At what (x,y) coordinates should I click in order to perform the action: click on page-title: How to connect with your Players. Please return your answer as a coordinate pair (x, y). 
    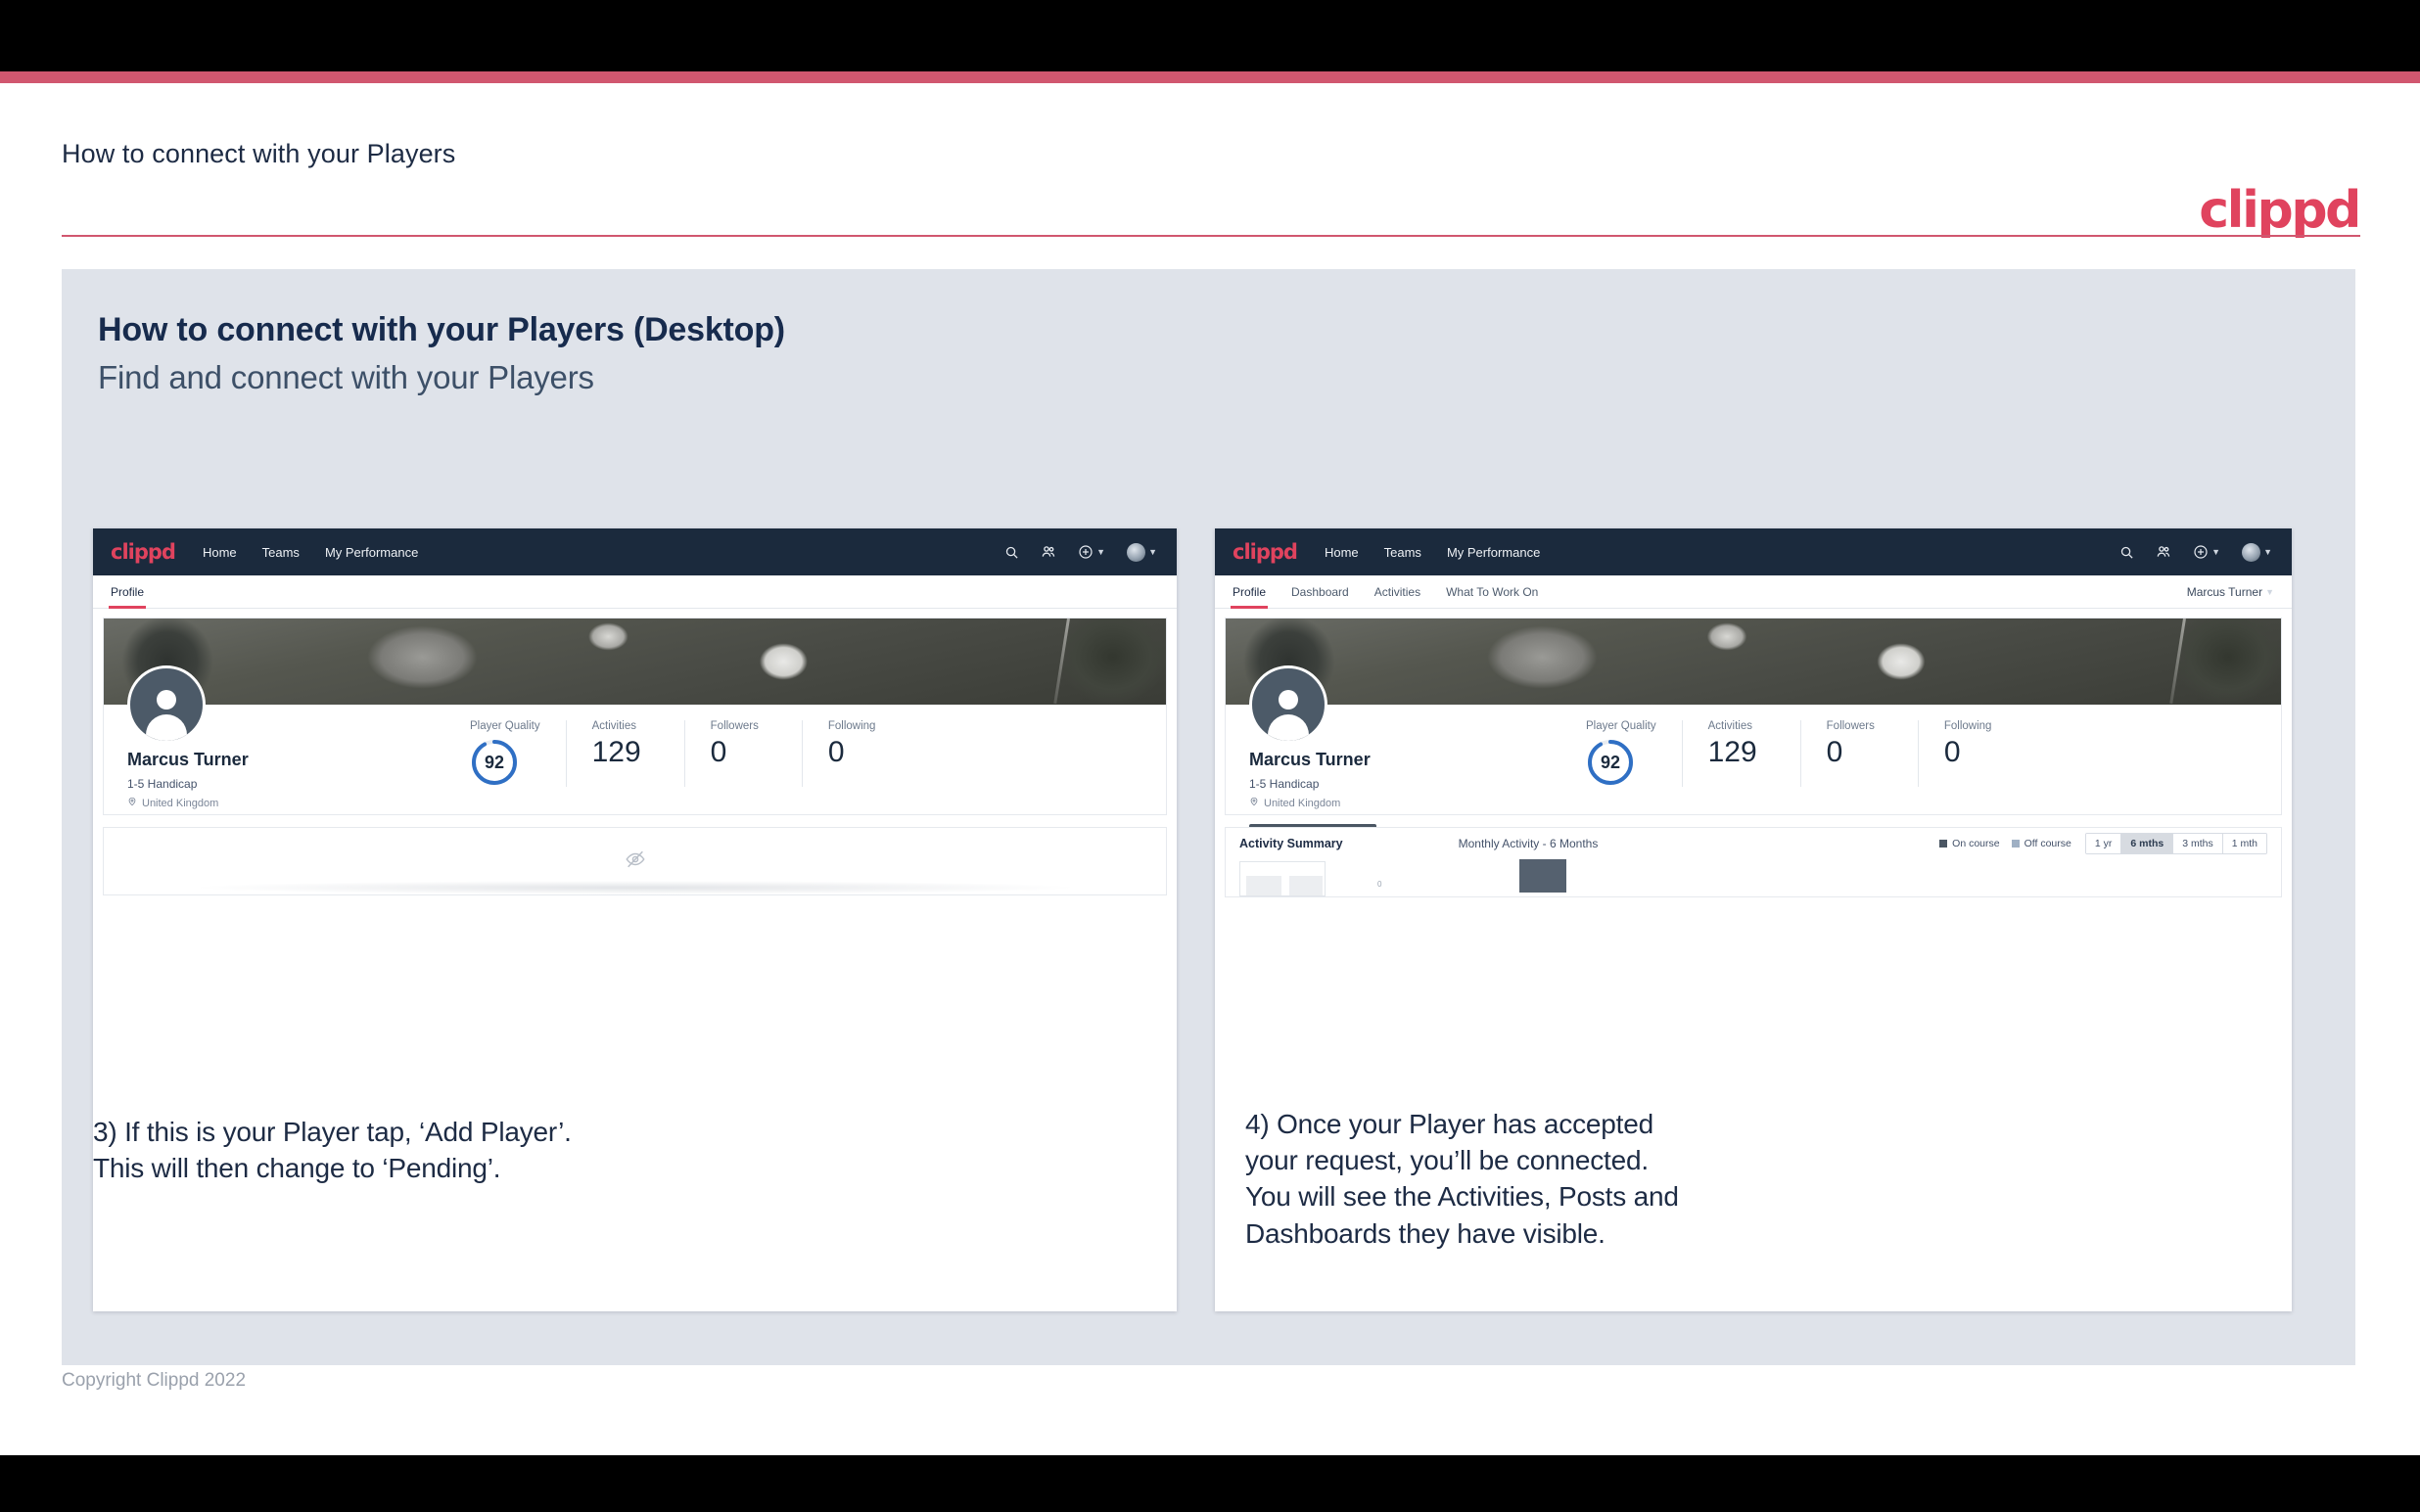
    Looking at the image, I should click on (259, 153).